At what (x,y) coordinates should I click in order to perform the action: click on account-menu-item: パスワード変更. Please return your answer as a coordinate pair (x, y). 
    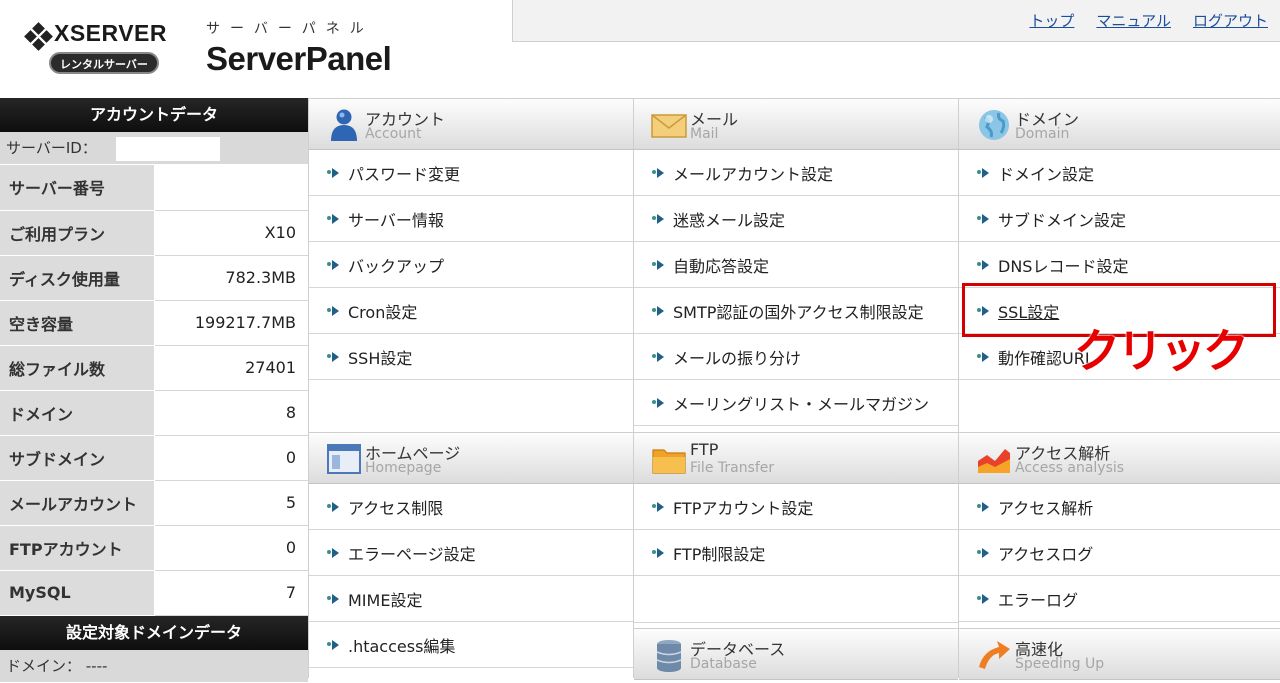
    Looking at the image, I should click on (471, 173).